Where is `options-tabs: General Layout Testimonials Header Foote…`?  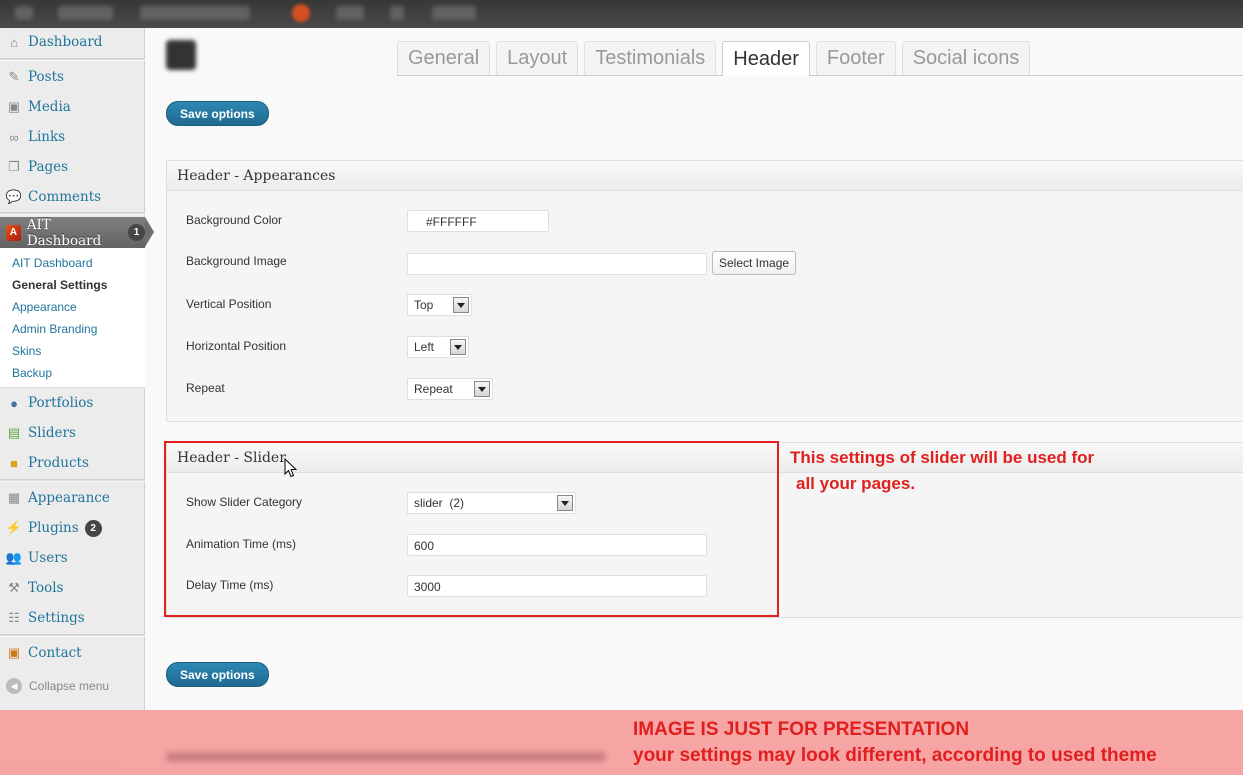
options-tabs: General Layout Testimonials Header Foote… is located at coordinates (716, 58).